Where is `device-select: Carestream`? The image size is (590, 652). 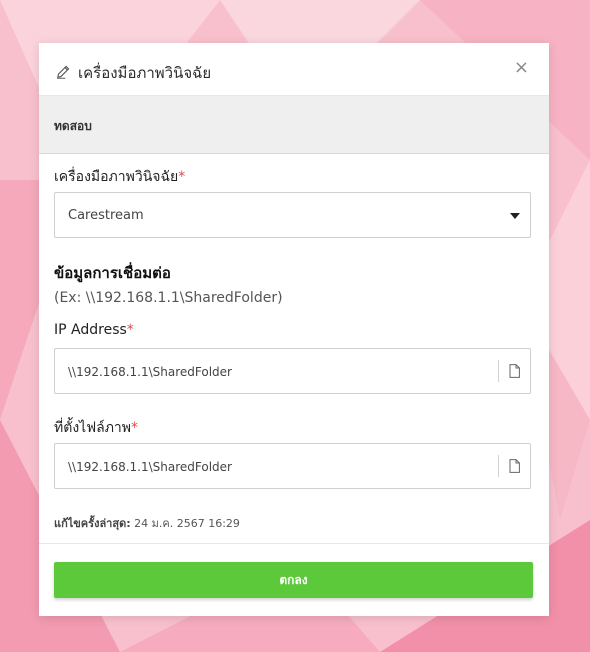
device-select: Carestream is located at coordinates (292, 215).